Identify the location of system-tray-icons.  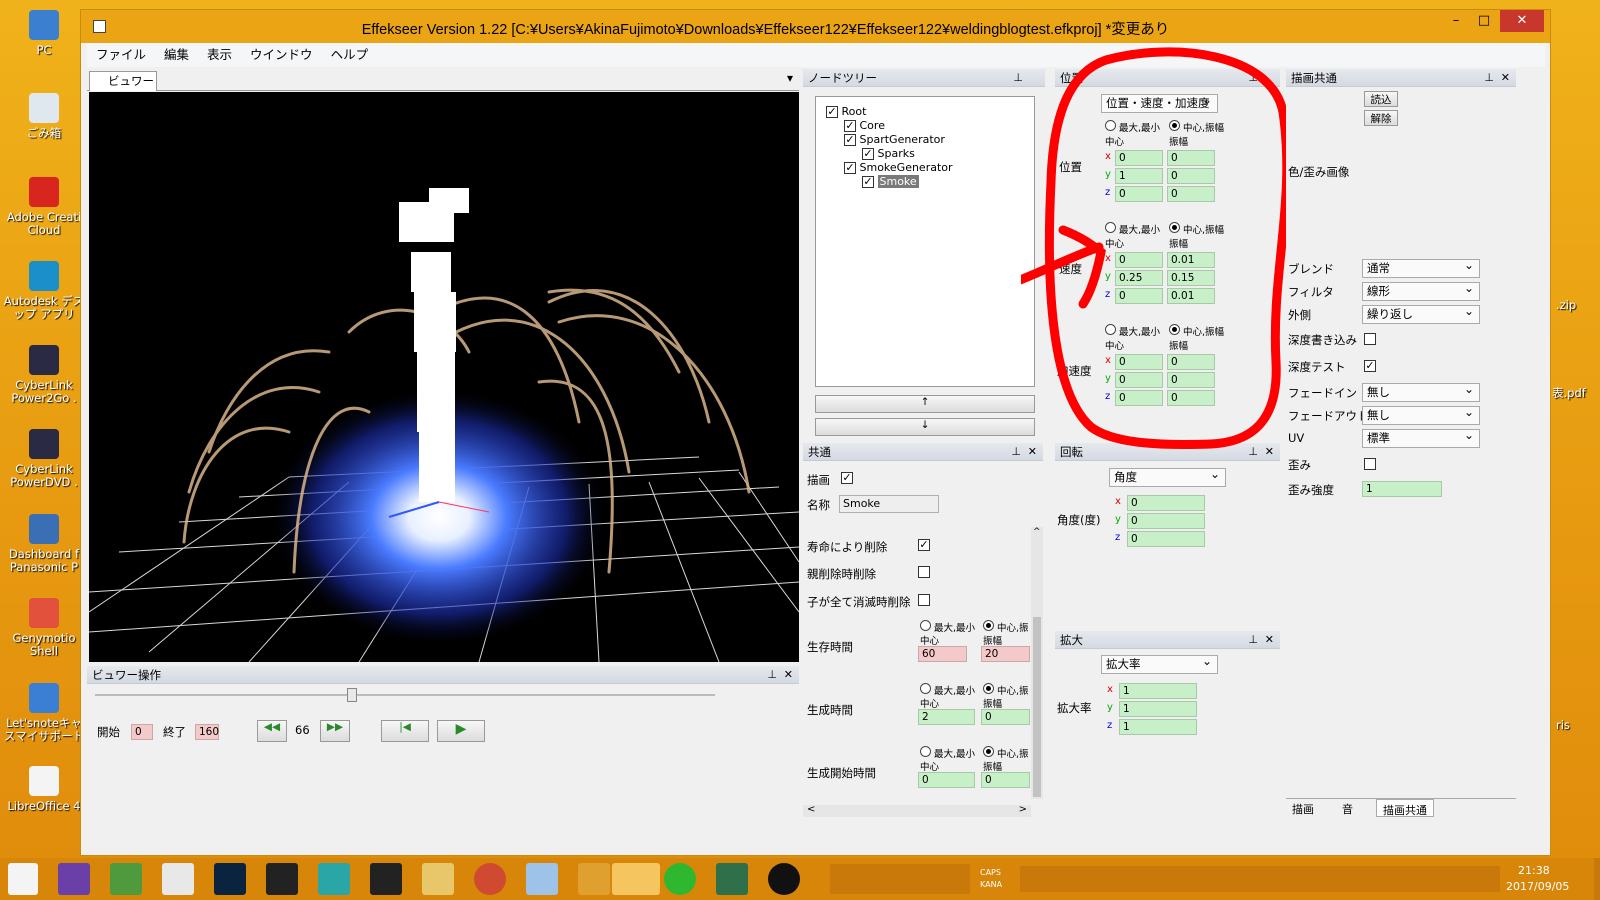
(1260, 879).